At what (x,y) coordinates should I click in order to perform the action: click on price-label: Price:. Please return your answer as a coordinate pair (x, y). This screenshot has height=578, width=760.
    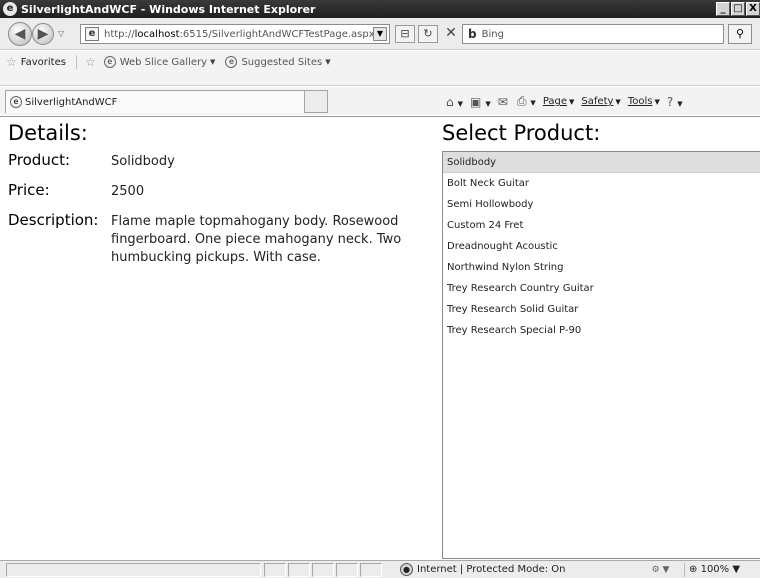
    Looking at the image, I should click on (29, 190).